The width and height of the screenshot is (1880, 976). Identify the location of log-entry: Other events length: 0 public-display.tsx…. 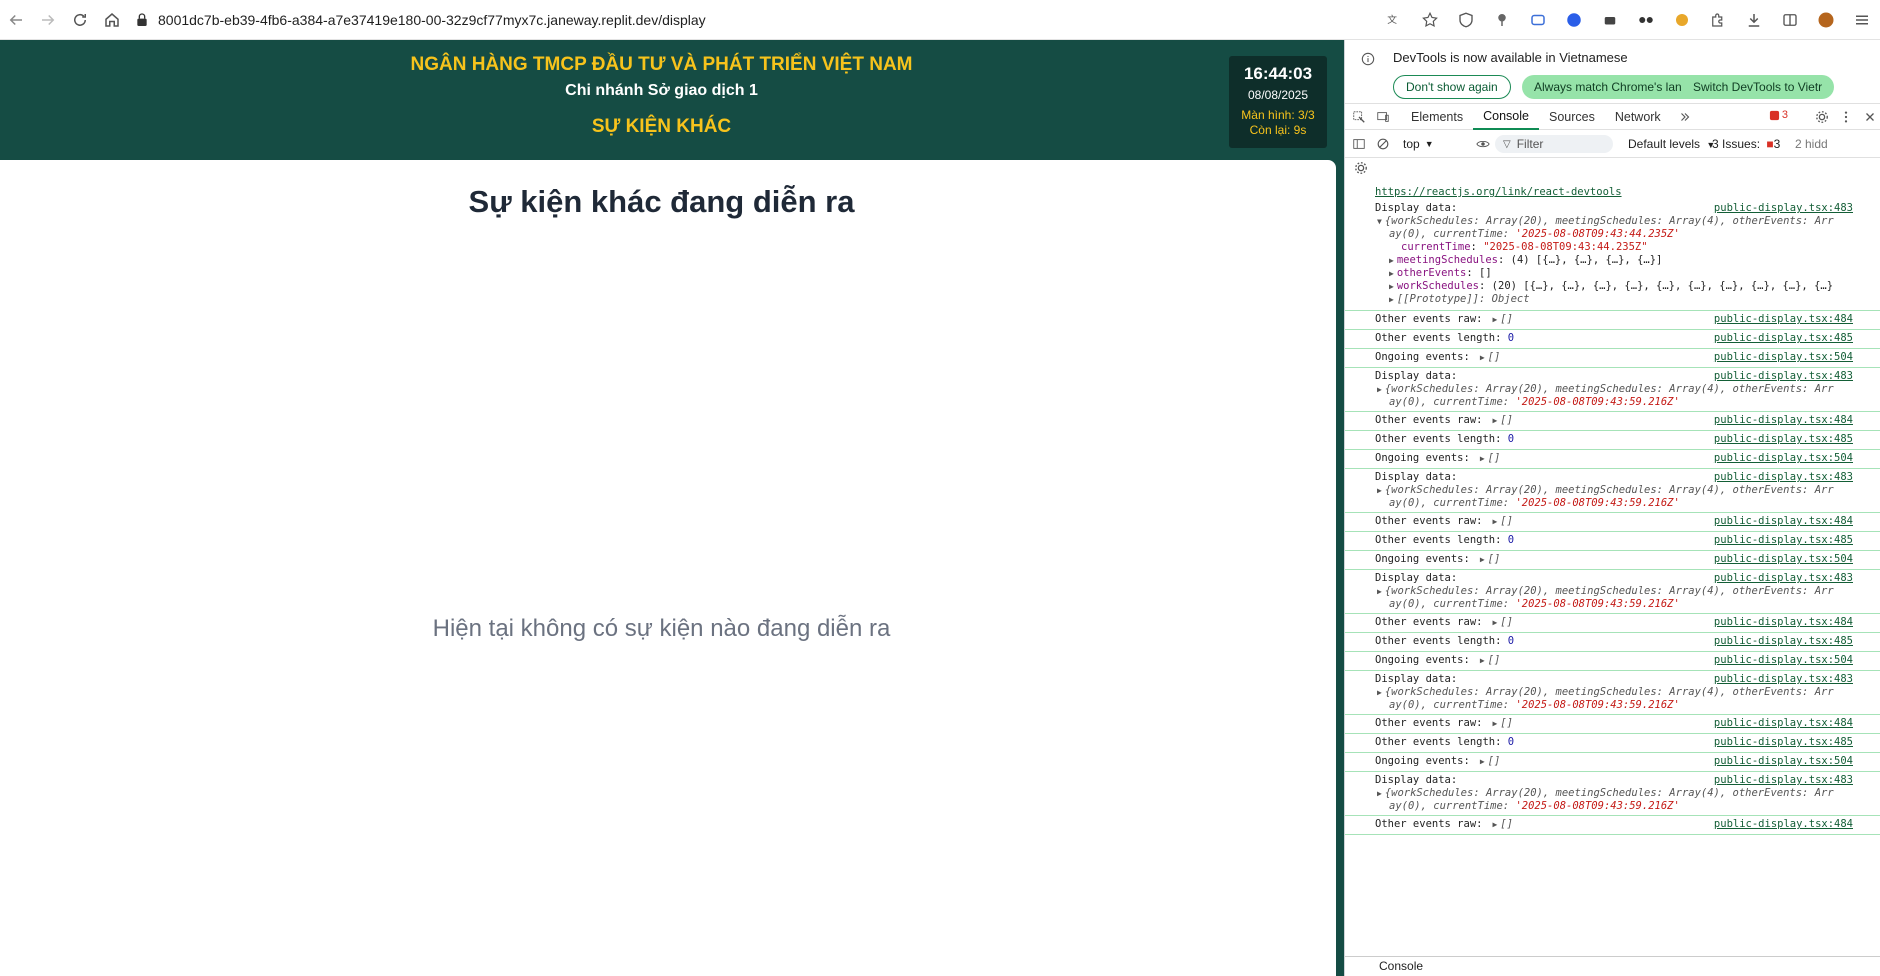
(1612, 541).